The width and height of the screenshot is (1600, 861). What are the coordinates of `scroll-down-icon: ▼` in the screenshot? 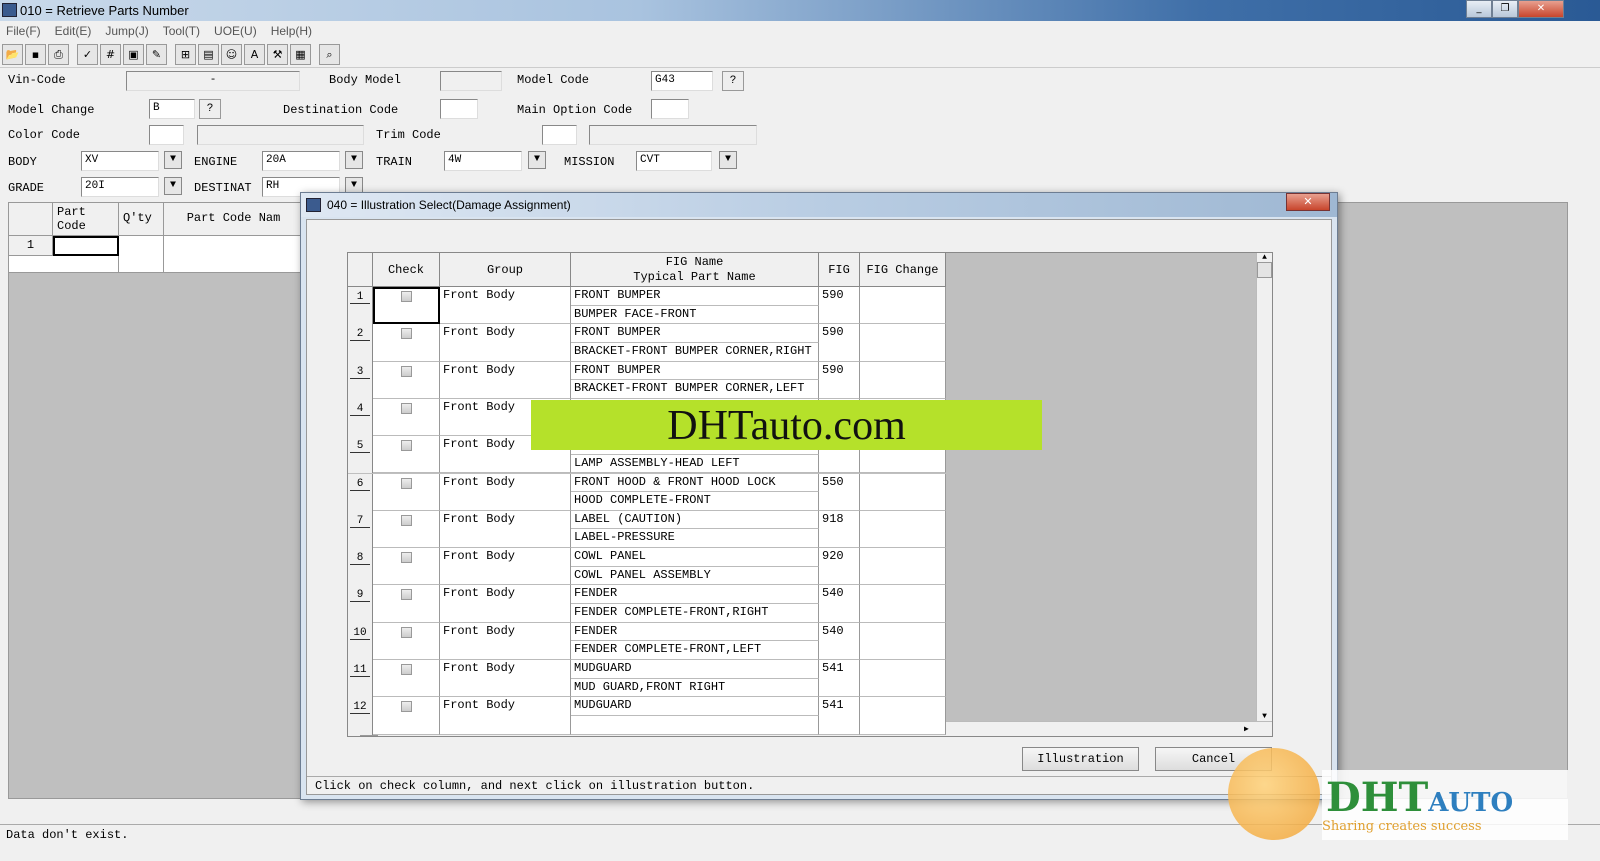 It's located at (1264, 716).